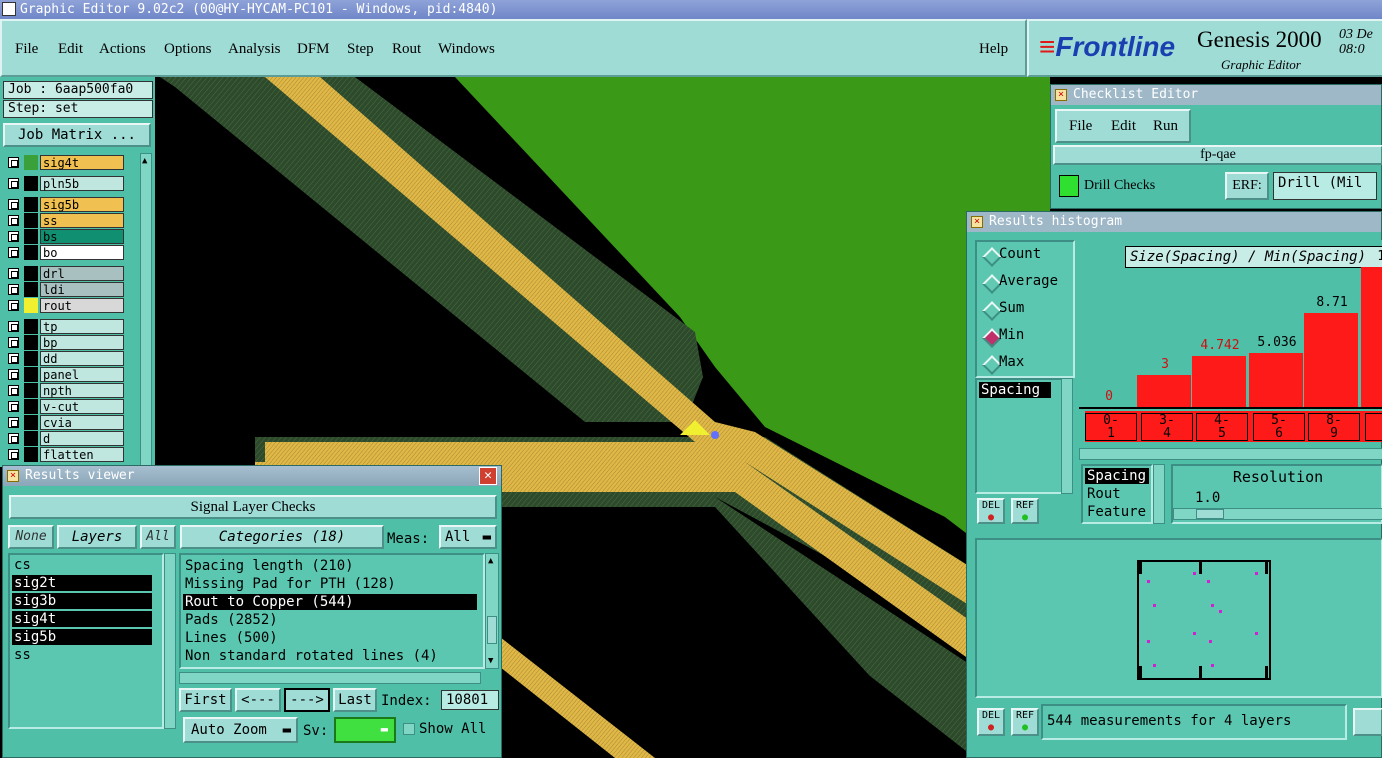  What do you see at coordinates (1069, 186) in the screenshot?
I see `drill-check-icon` at bounding box center [1069, 186].